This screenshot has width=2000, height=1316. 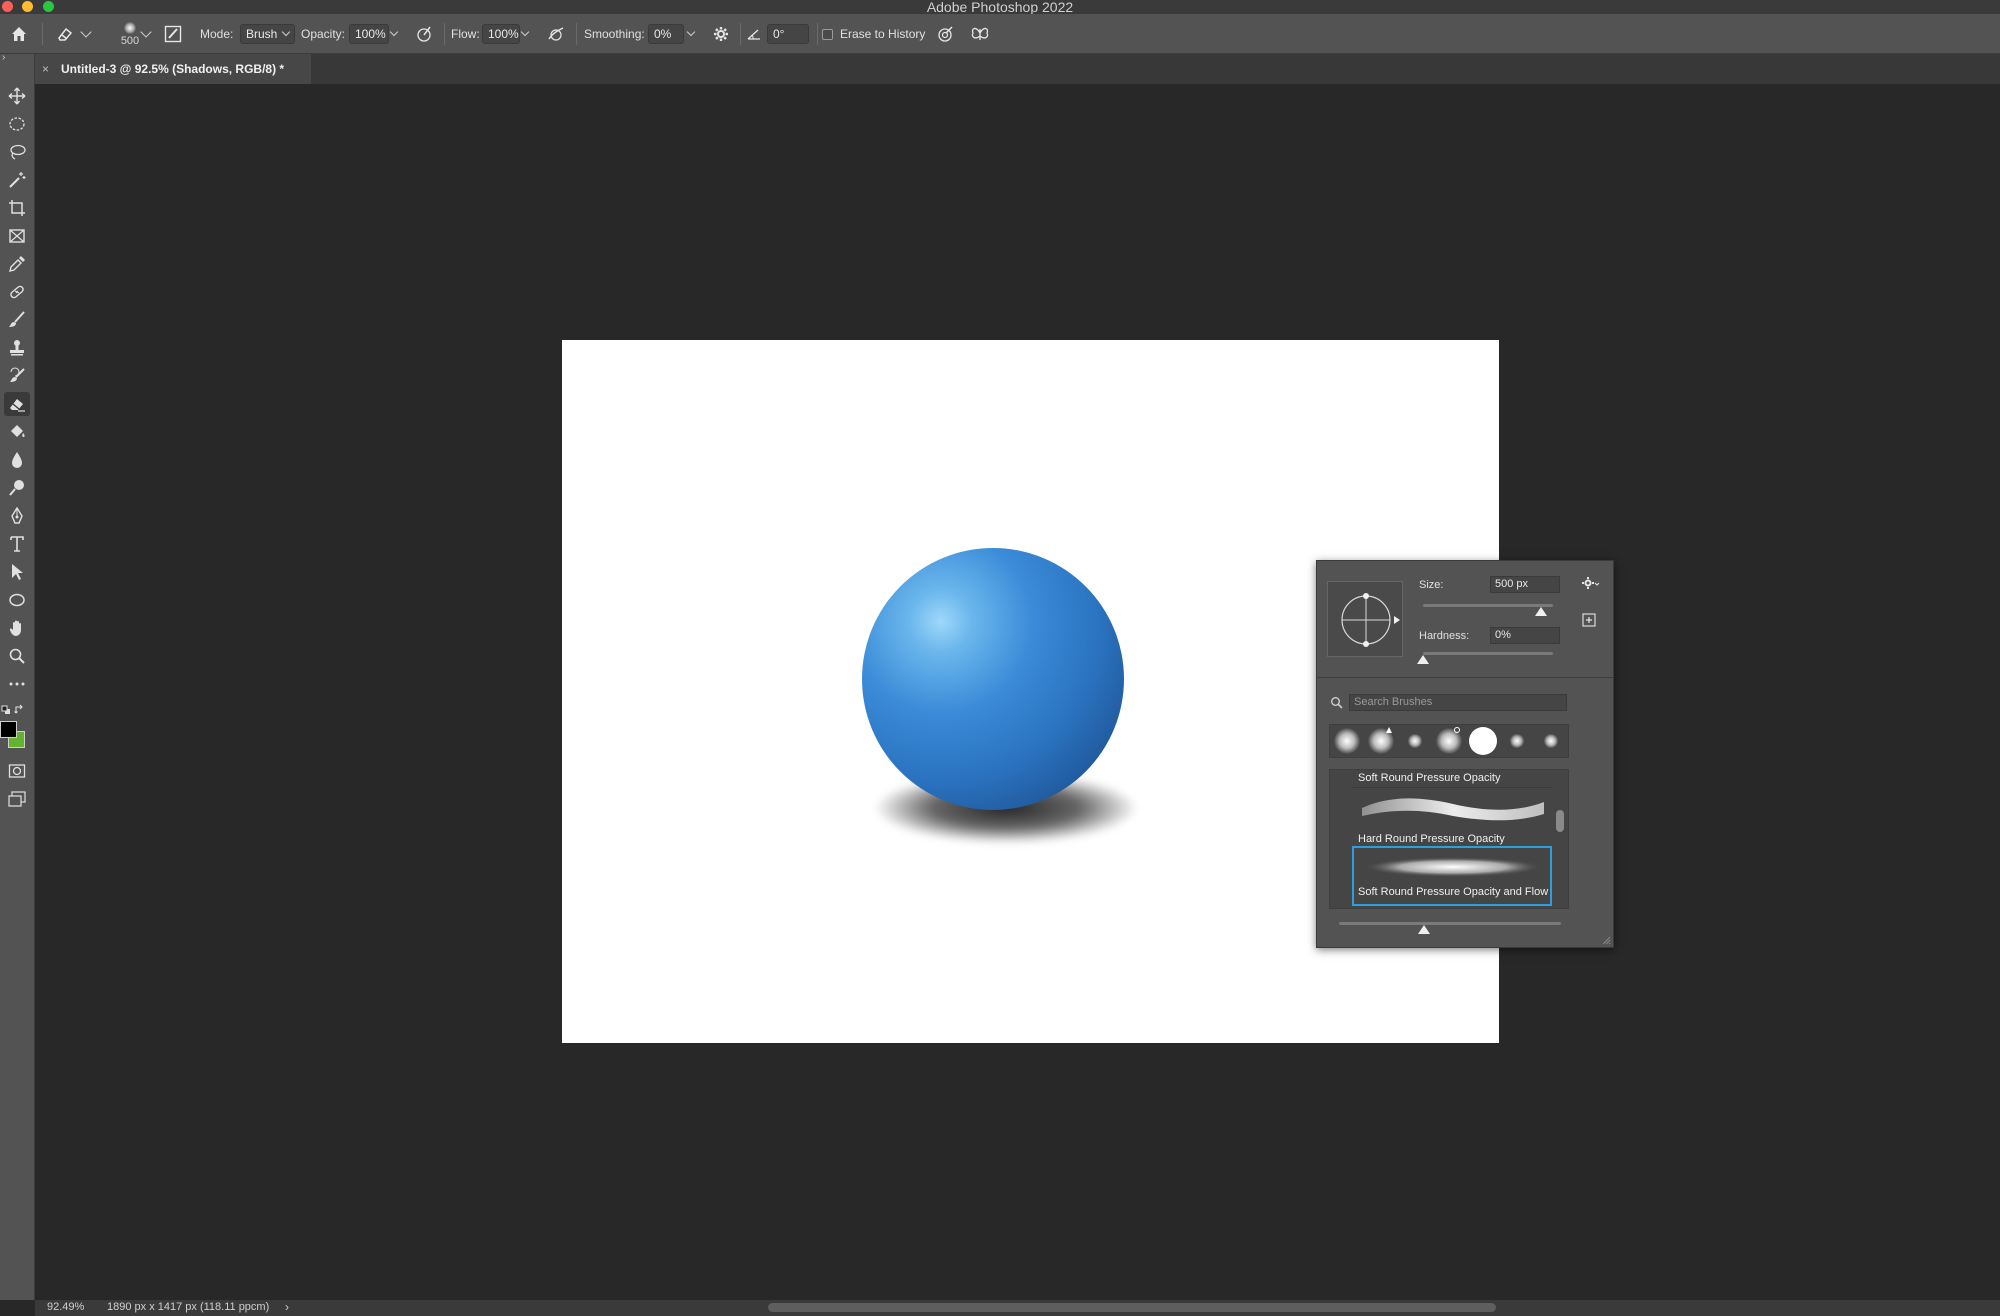 I want to click on healing-brush-icon, so click(x=17, y=292).